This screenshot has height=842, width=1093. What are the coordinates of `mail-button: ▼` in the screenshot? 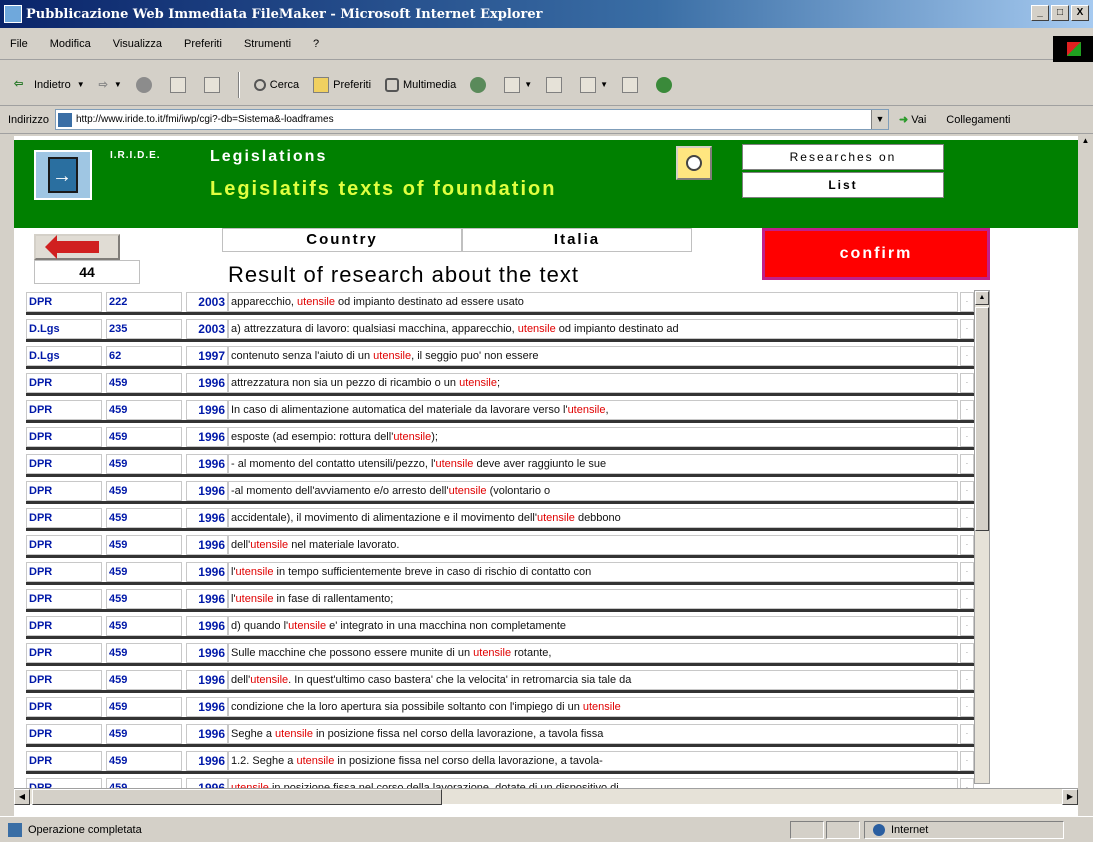 It's located at (518, 84).